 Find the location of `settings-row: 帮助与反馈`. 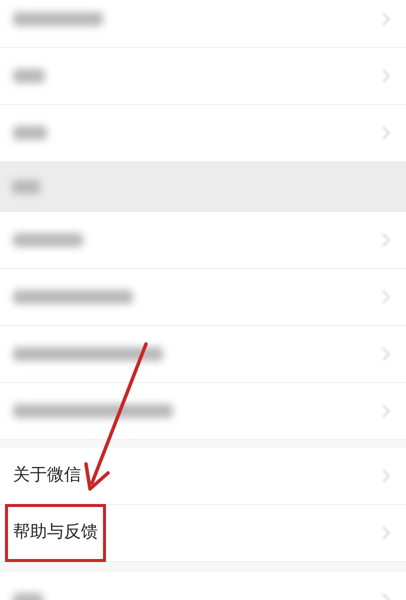

settings-row: 帮助与反馈 is located at coordinates (203, 533).